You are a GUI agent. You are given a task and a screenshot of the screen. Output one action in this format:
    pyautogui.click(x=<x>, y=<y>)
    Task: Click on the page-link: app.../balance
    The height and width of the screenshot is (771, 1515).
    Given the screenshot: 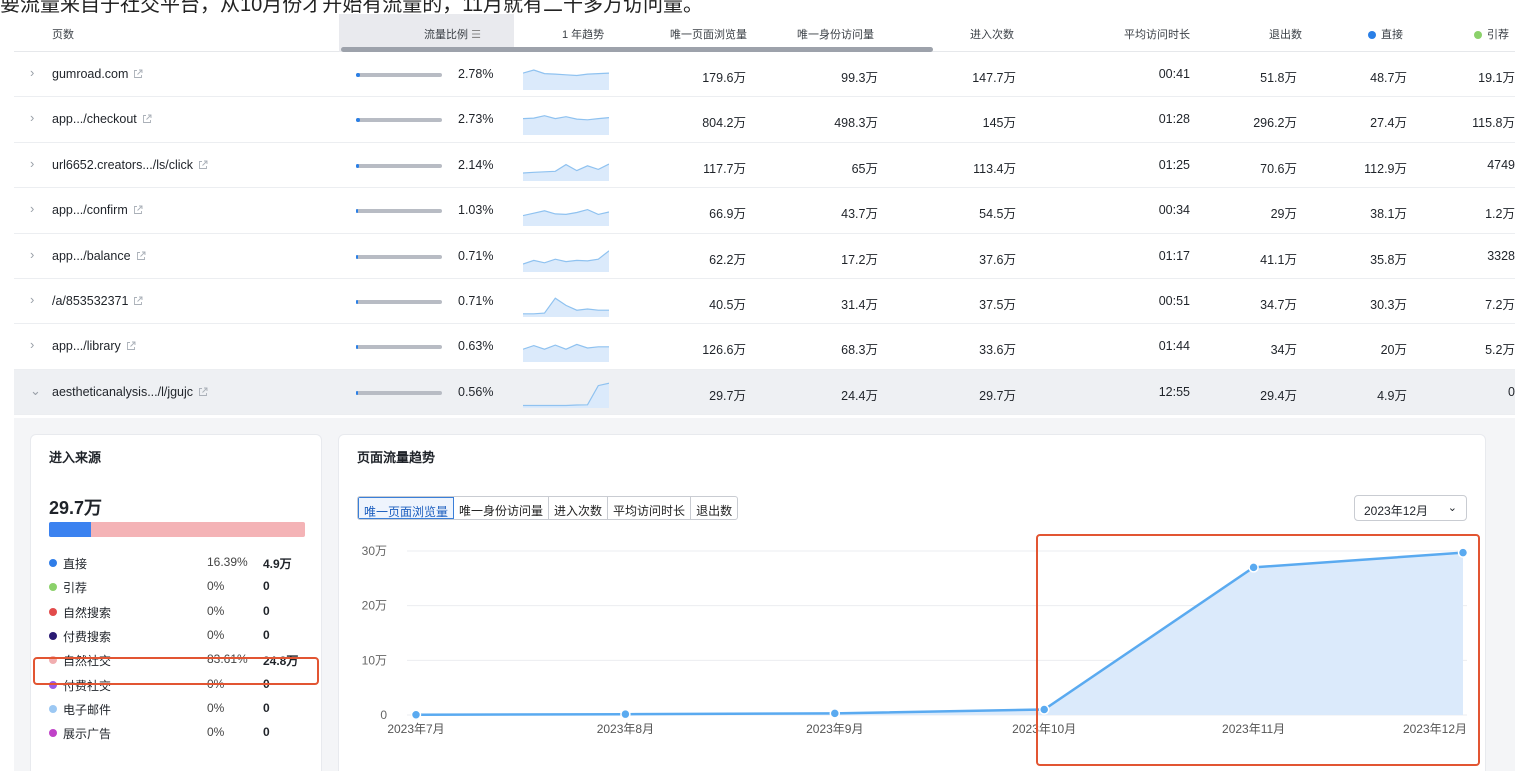 What is the action you would take?
    pyautogui.click(x=99, y=256)
    